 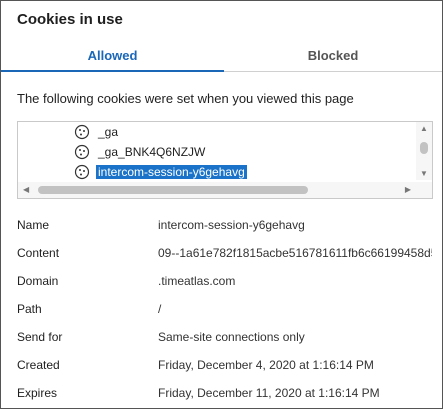 I want to click on detail-label: Name, so click(x=33, y=225).